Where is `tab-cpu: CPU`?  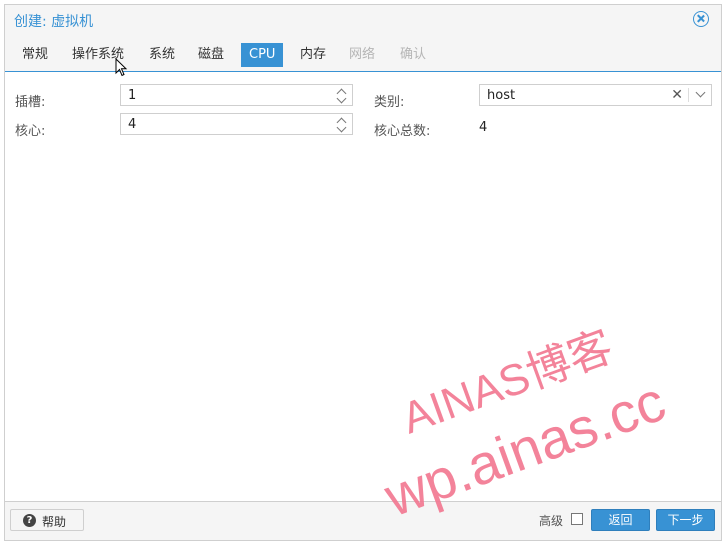
tab-cpu: CPU is located at coordinates (262, 55).